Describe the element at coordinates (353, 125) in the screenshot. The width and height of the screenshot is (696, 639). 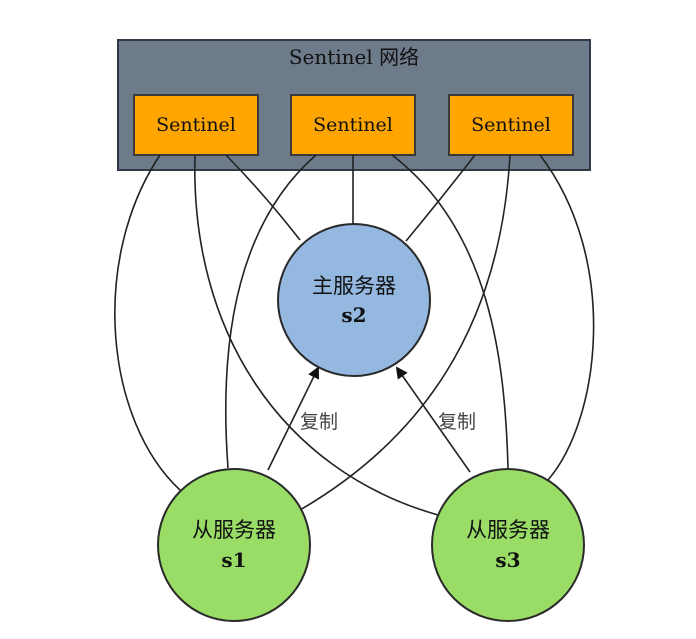
I see `sentinel-label-2: Sentinel` at that location.